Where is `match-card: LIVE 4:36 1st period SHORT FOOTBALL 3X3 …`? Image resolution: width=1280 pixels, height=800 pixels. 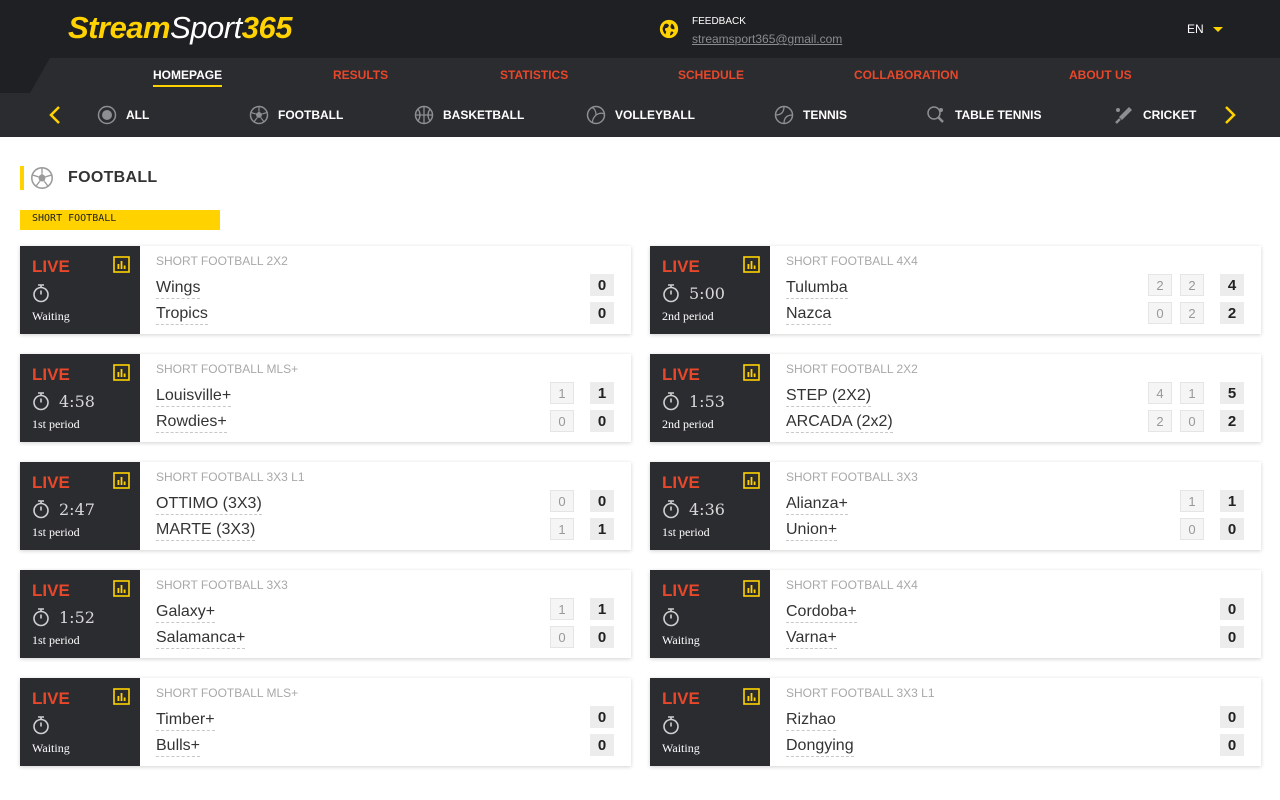 match-card: LIVE 4:36 1st period SHORT FOOTBALL 3X3 … is located at coordinates (955, 506).